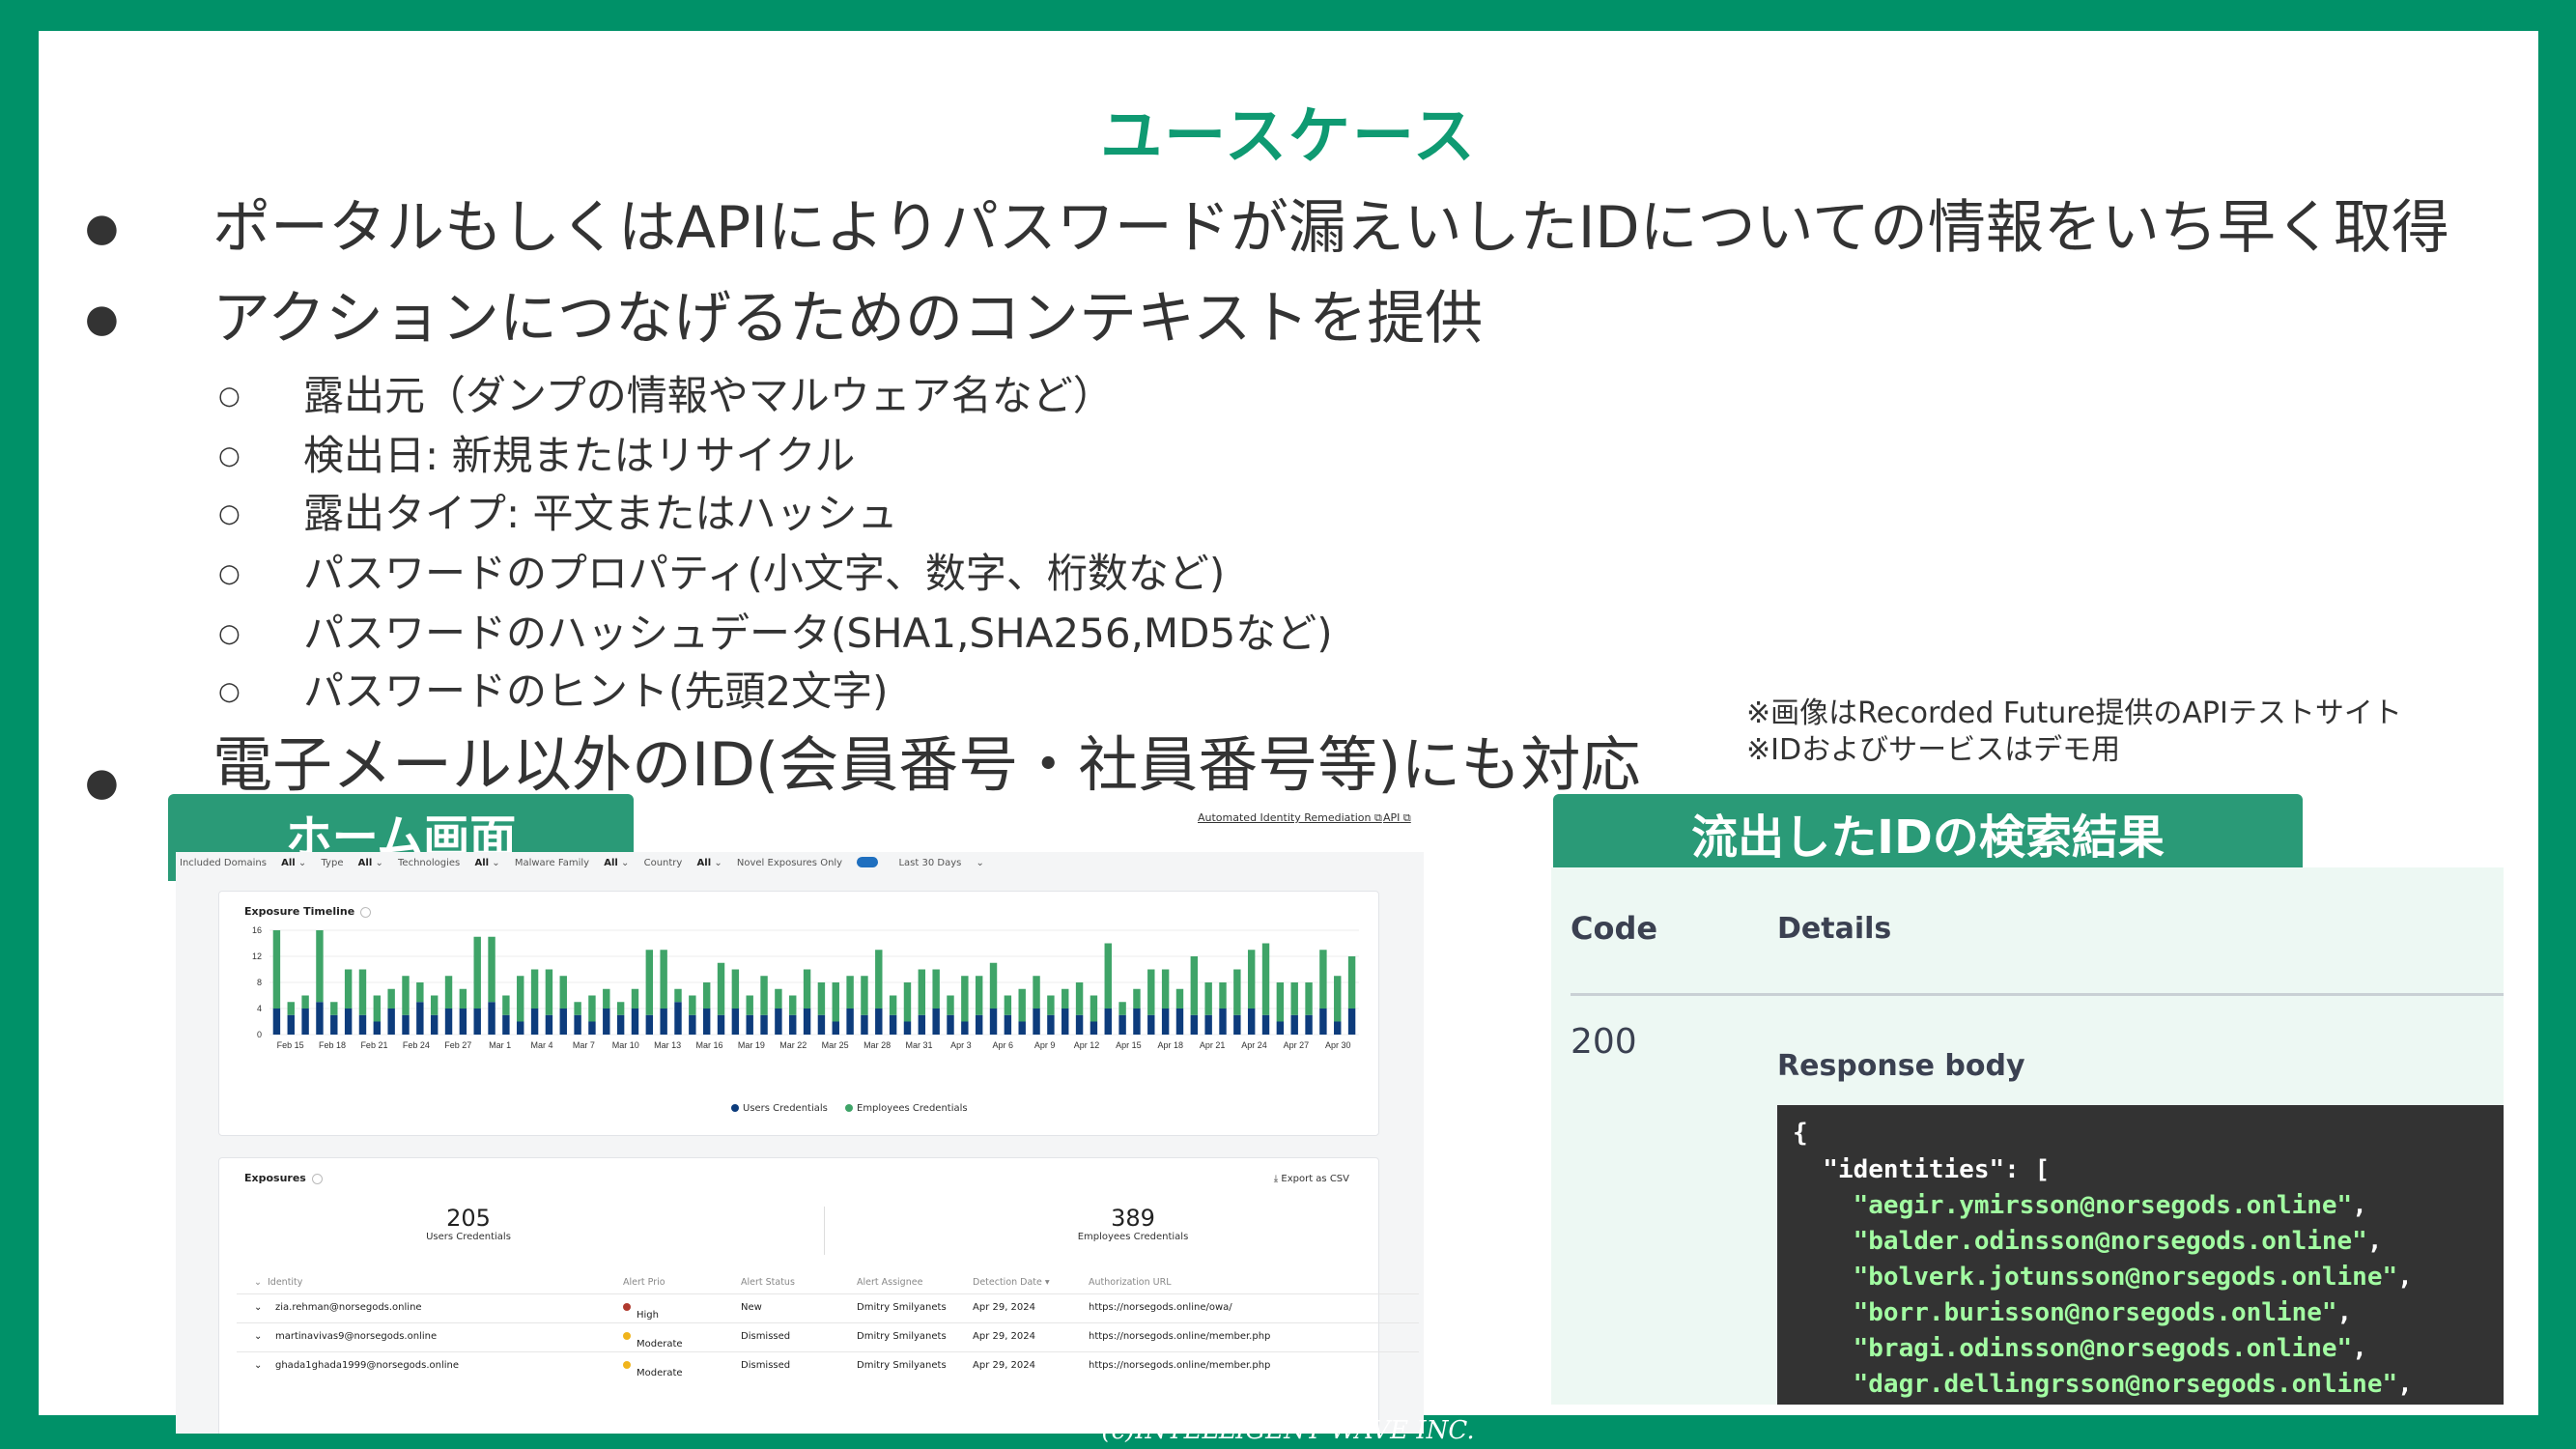 The width and height of the screenshot is (2576, 1449). What do you see at coordinates (572, 863) in the screenshot?
I see `filter-malware-family: Malware Family All ⌄` at bounding box center [572, 863].